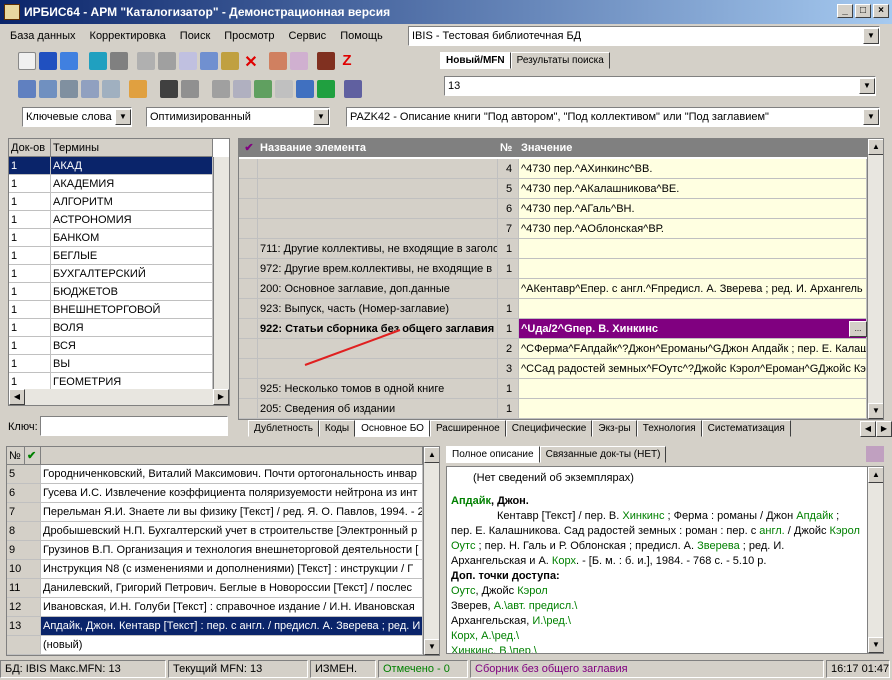  Describe the element at coordinates (111, 364) in the screenshot. I see `term-row: 1 ВЫ` at that location.